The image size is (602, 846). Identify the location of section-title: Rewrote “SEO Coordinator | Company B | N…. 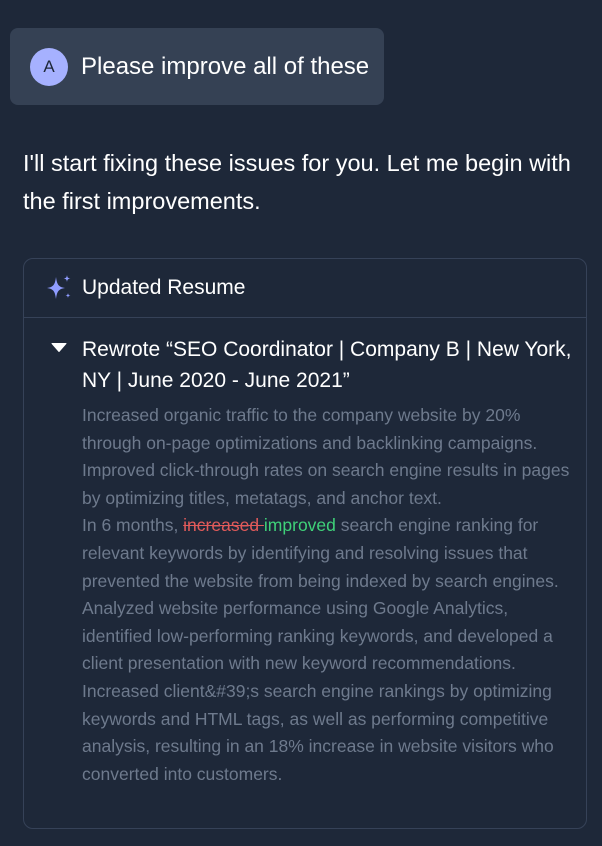
(327, 365).